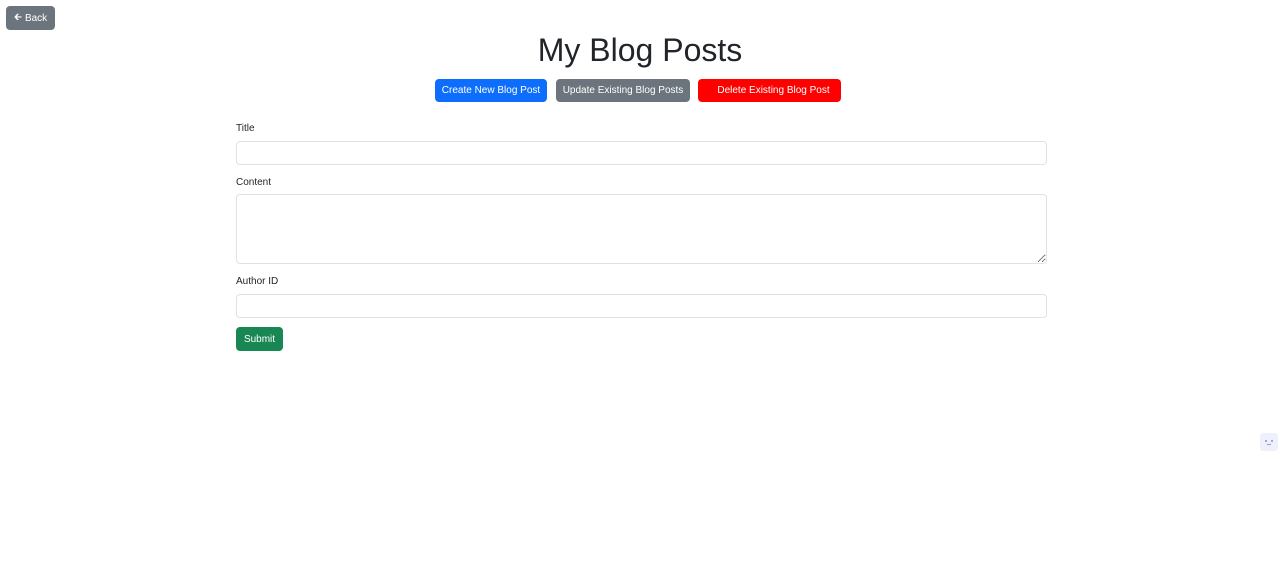 The height and width of the screenshot is (578, 1280). What do you see at coordinates (257, 281) in the screenshot?
I see `author-id-label: Author ID` at bounding box center [257, 281].